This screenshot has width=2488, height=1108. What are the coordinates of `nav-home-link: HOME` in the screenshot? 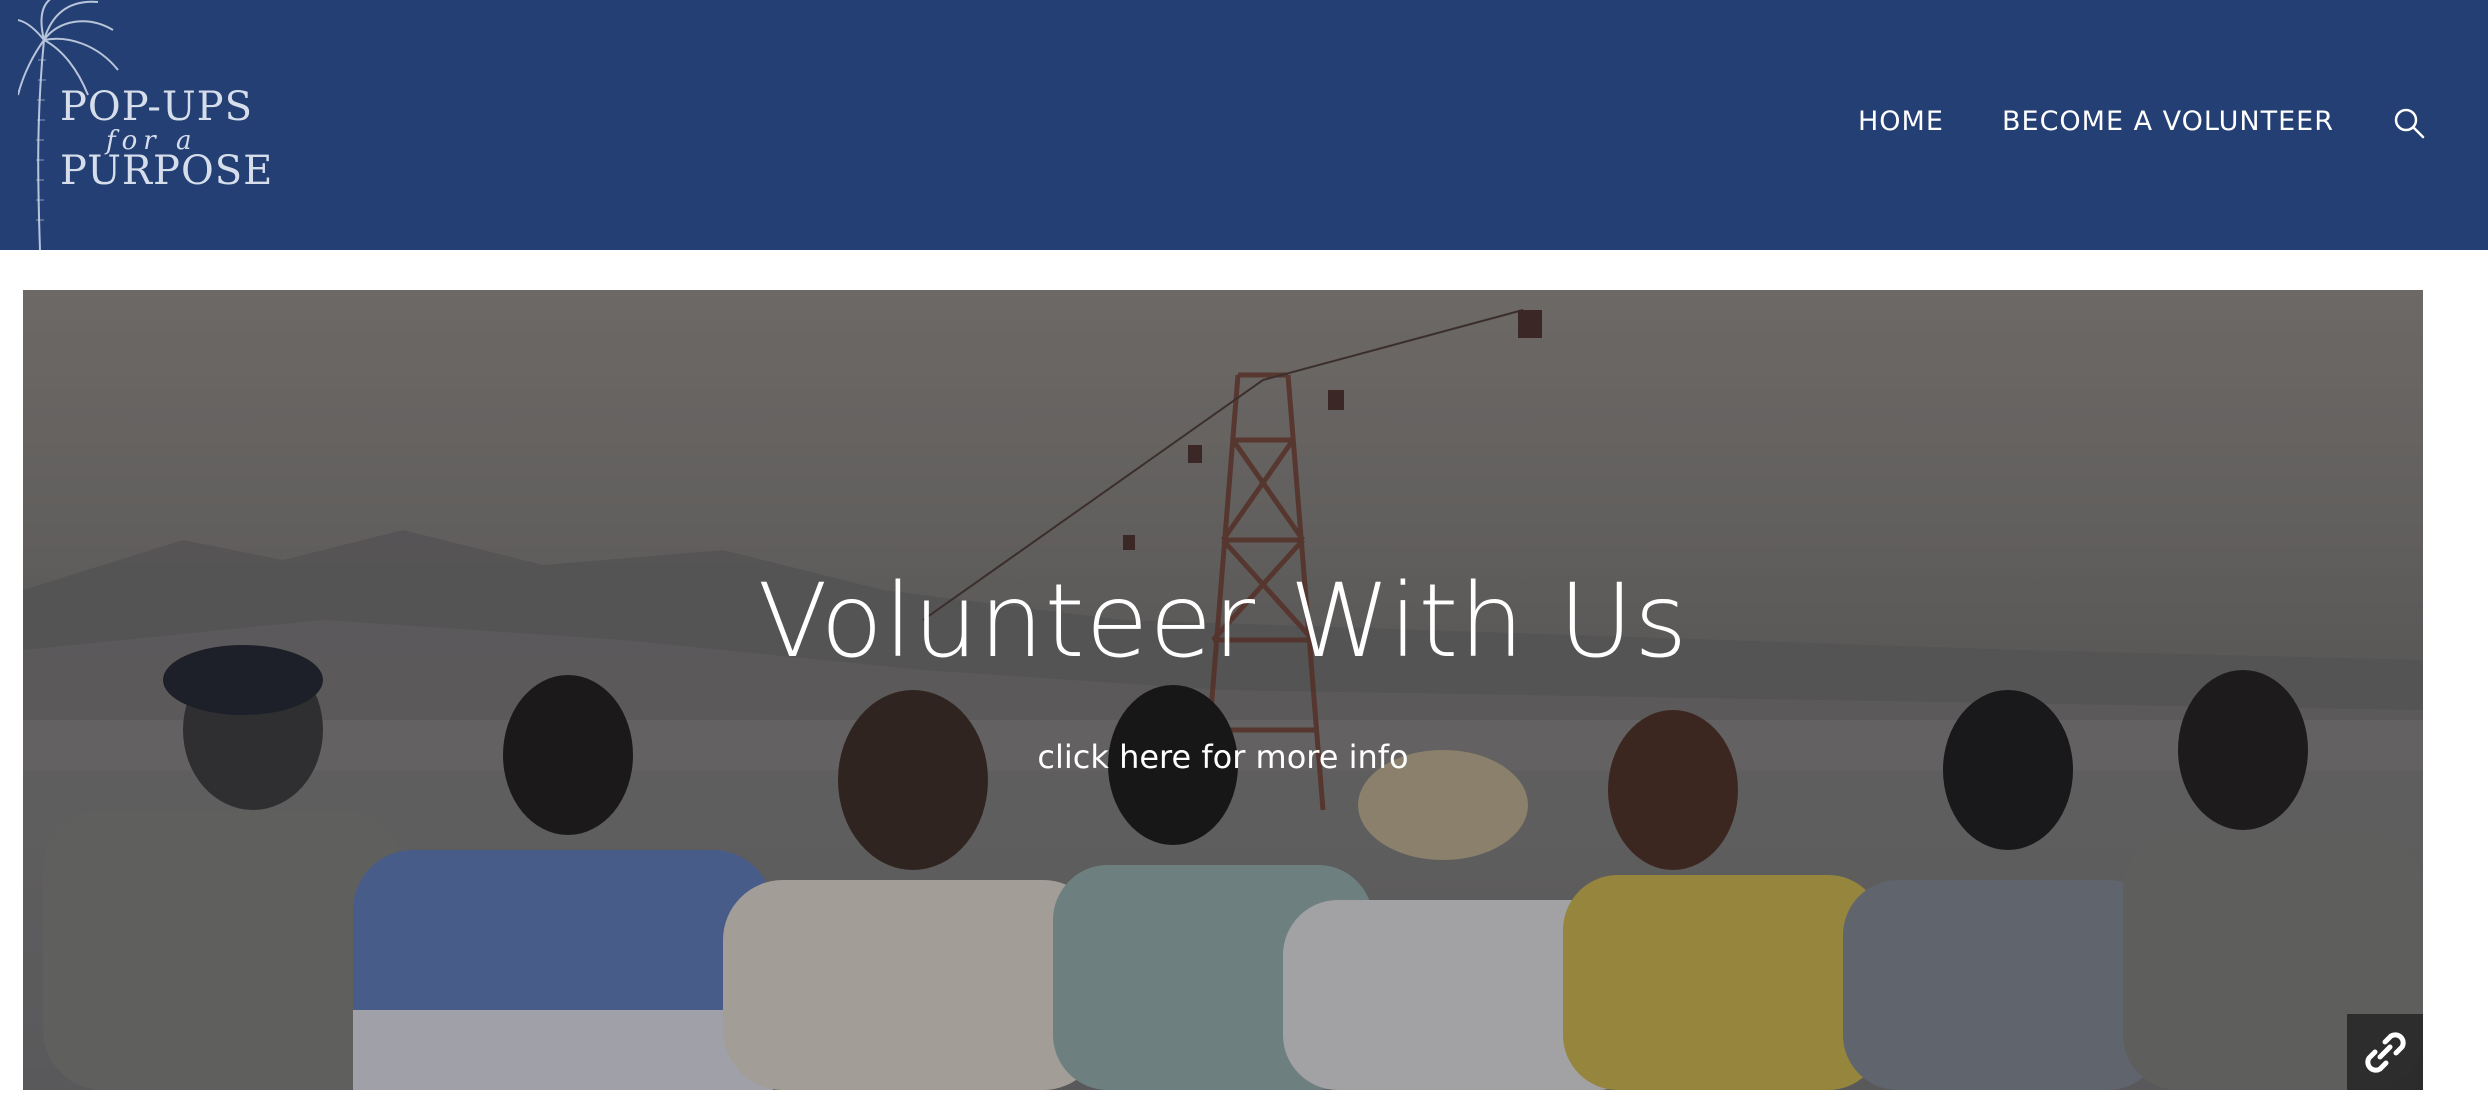 It's located at (1901, 121).